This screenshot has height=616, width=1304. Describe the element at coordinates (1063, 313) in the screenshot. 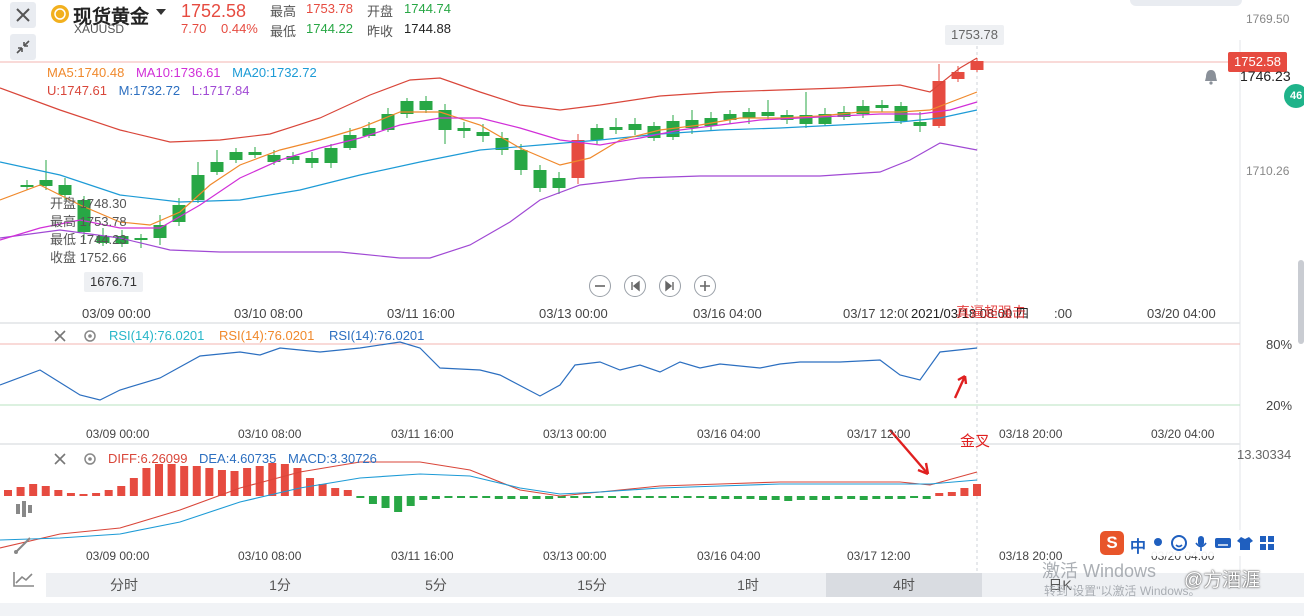

I see `crosshair-time-tail: :00` at that location.